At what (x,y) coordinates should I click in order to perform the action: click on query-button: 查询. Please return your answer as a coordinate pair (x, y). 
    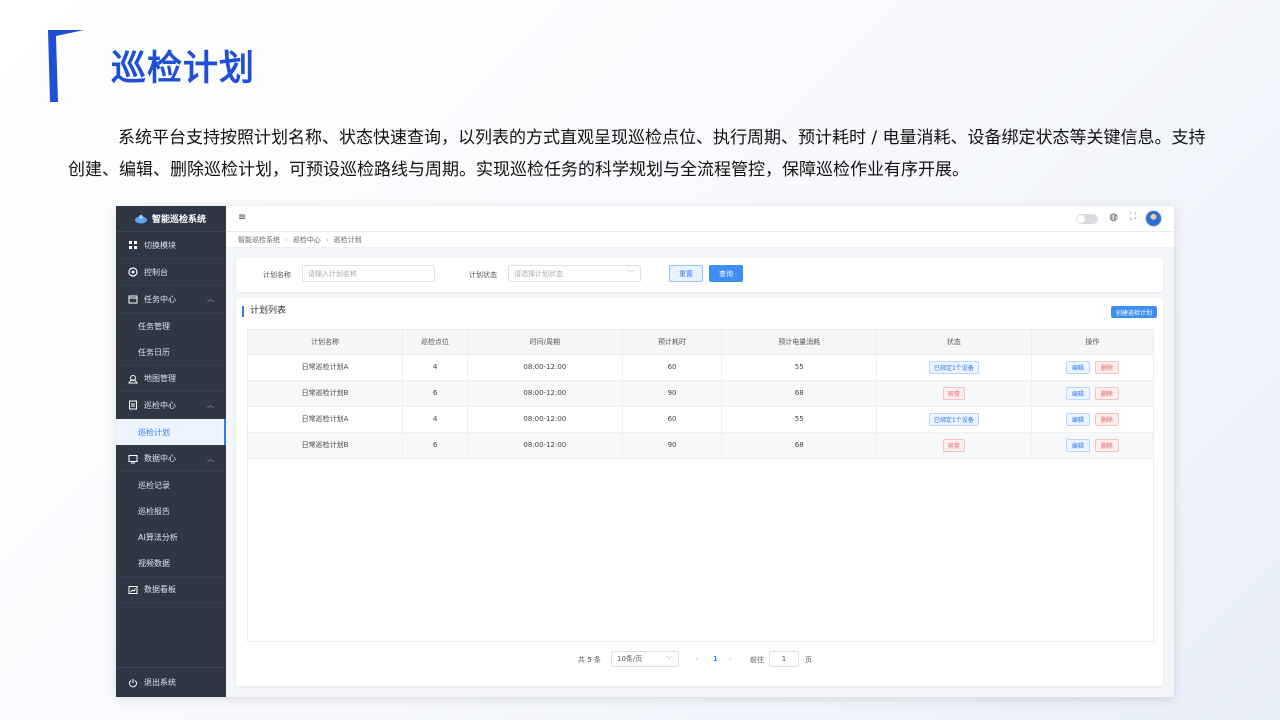
    Looking at the image, I should click on (726, 273).